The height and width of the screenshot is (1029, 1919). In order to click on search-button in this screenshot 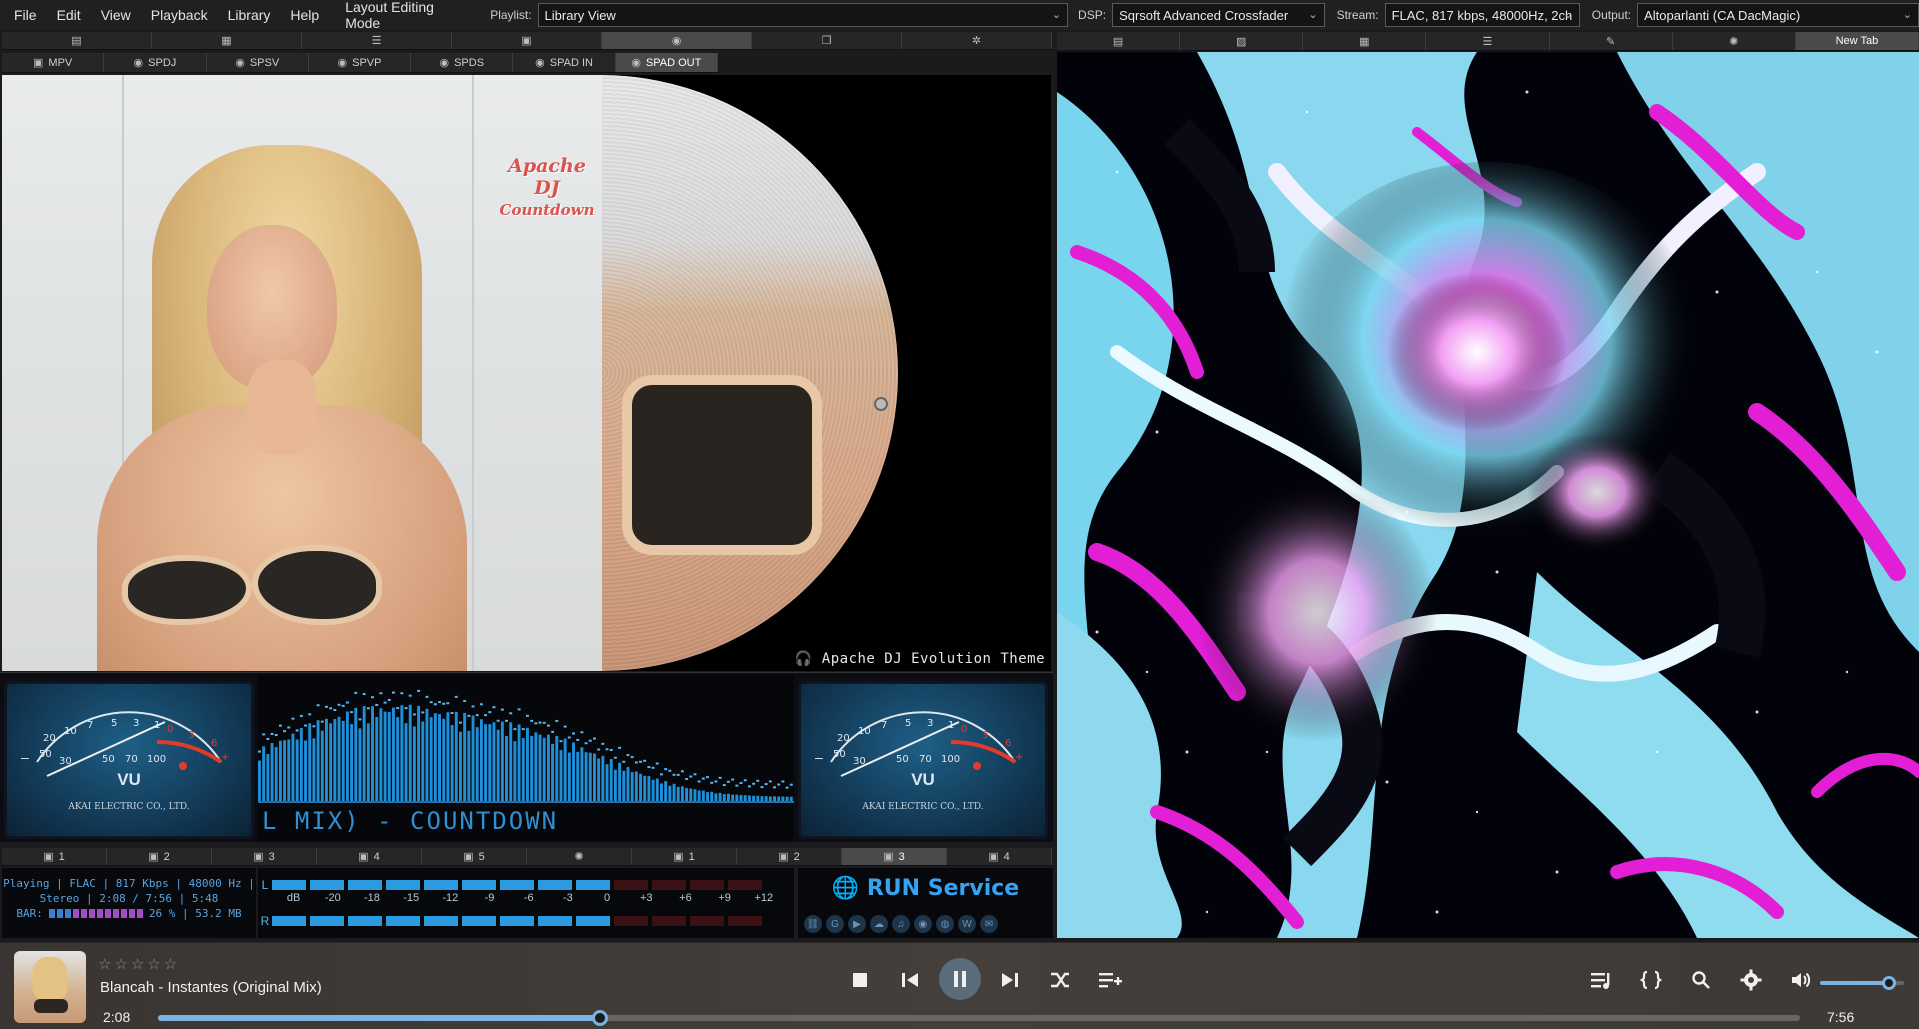, I will do `click(1701, 980)`.